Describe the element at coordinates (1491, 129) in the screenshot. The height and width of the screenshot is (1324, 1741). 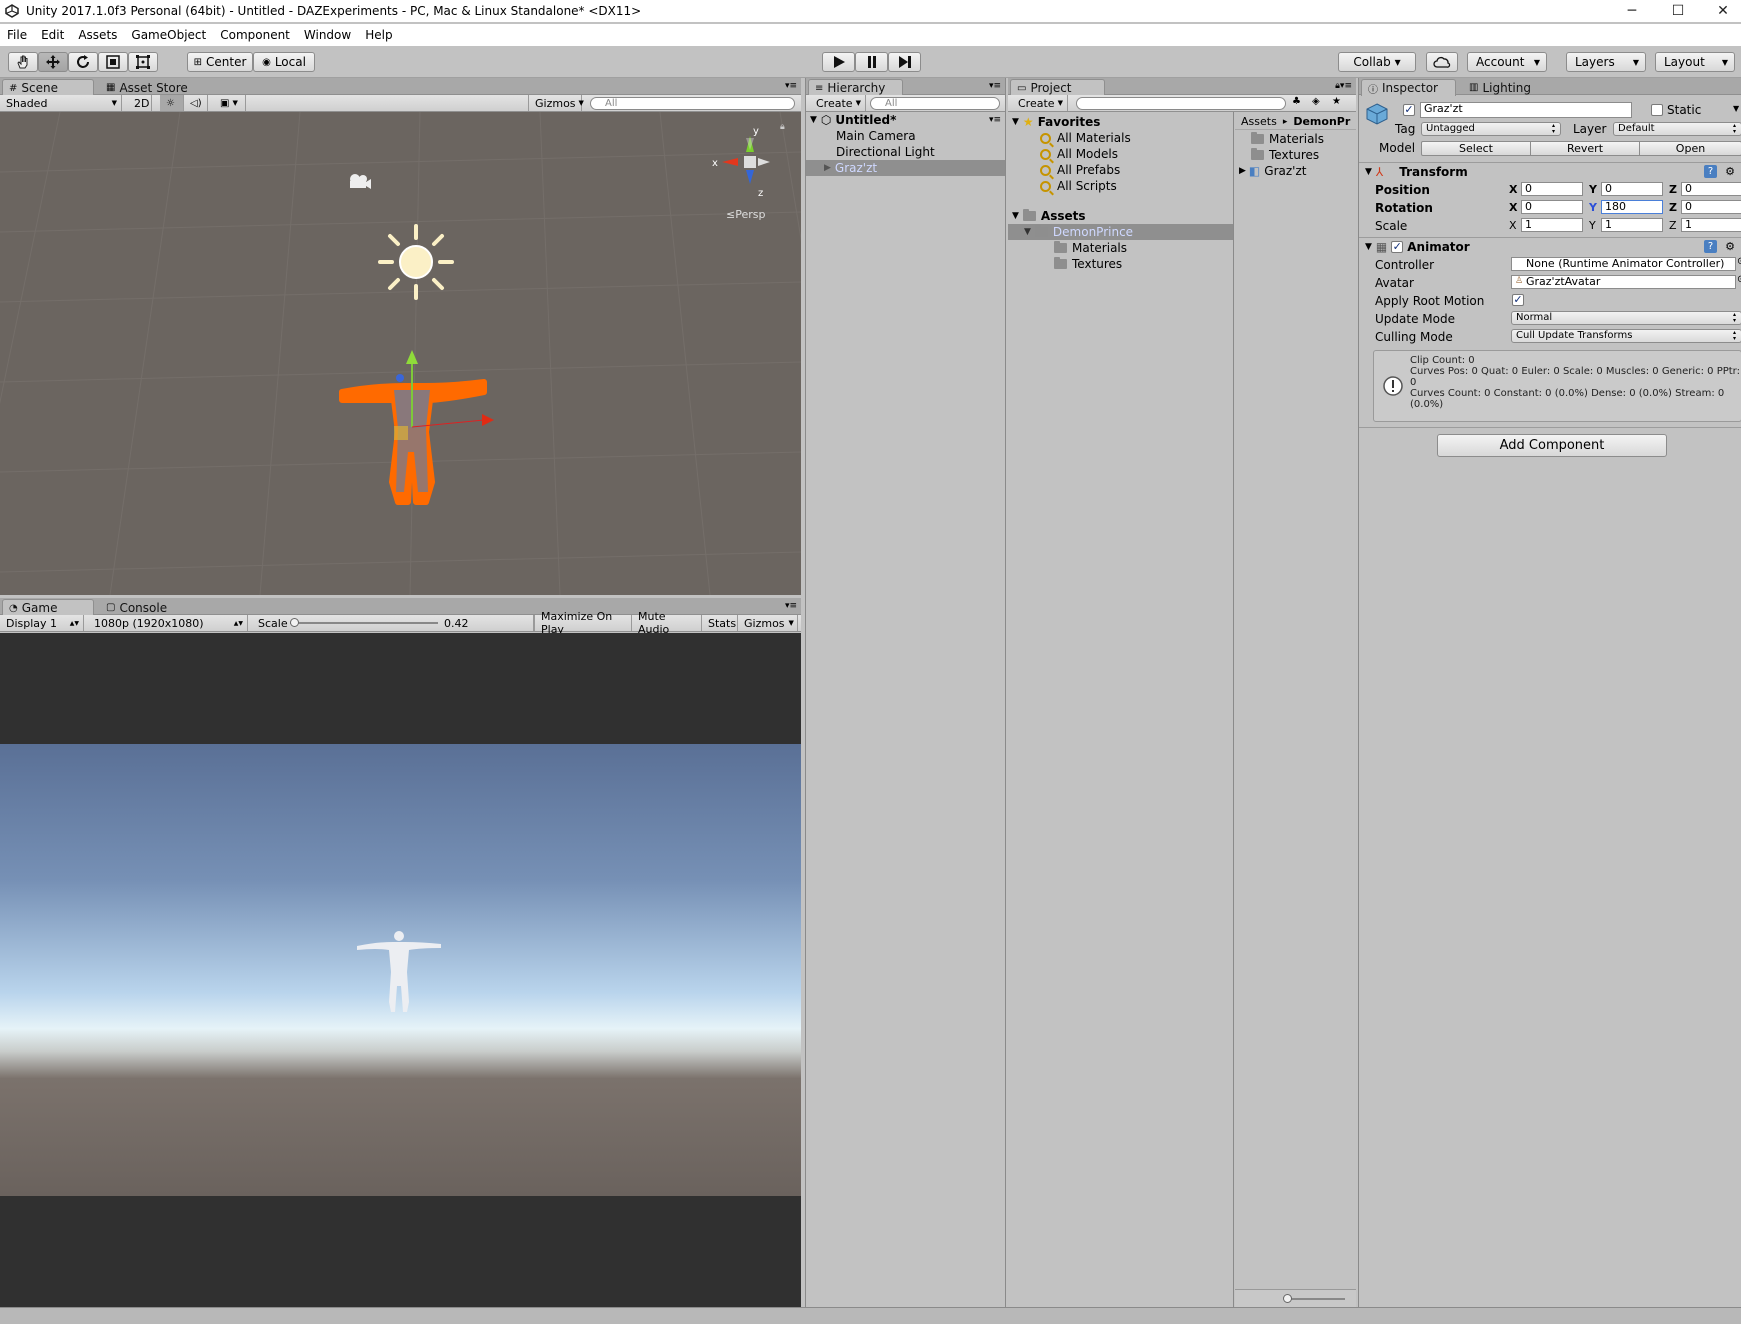
I see `tag-dropdown: Untagged` at that location.